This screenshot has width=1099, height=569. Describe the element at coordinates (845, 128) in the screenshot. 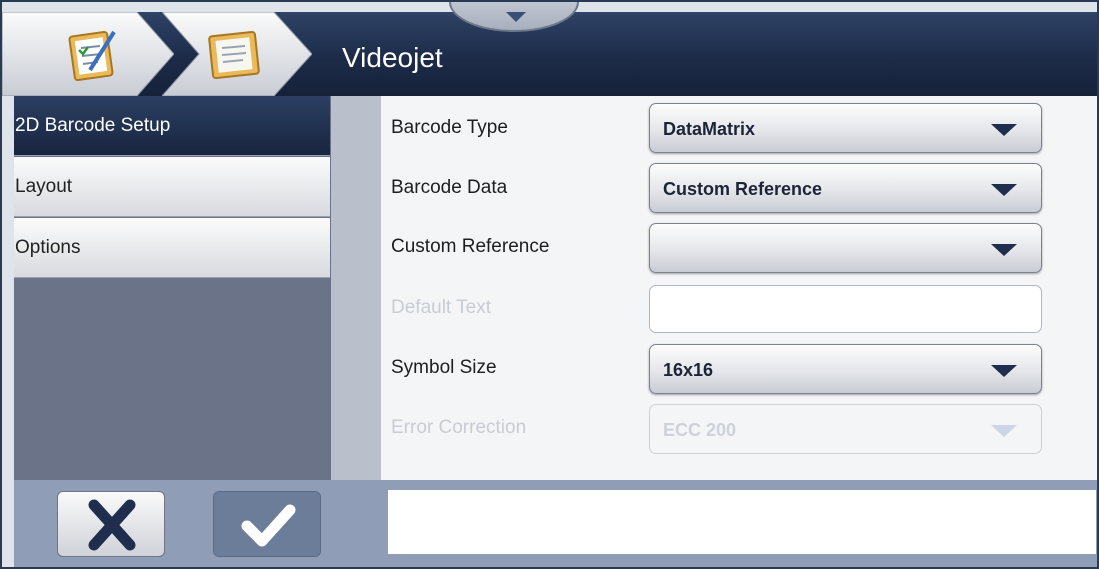

I see `barcode-type-dropdown: DataMatrix` at that location.